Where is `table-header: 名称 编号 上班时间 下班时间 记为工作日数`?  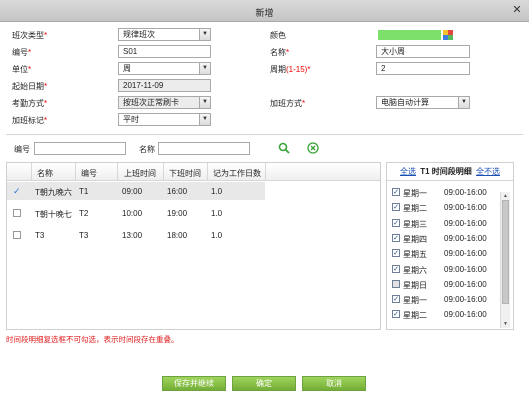
table-header: 名称 编号 上班时间 下班时间 记为工作日数 is located at coordinates (193, 172).